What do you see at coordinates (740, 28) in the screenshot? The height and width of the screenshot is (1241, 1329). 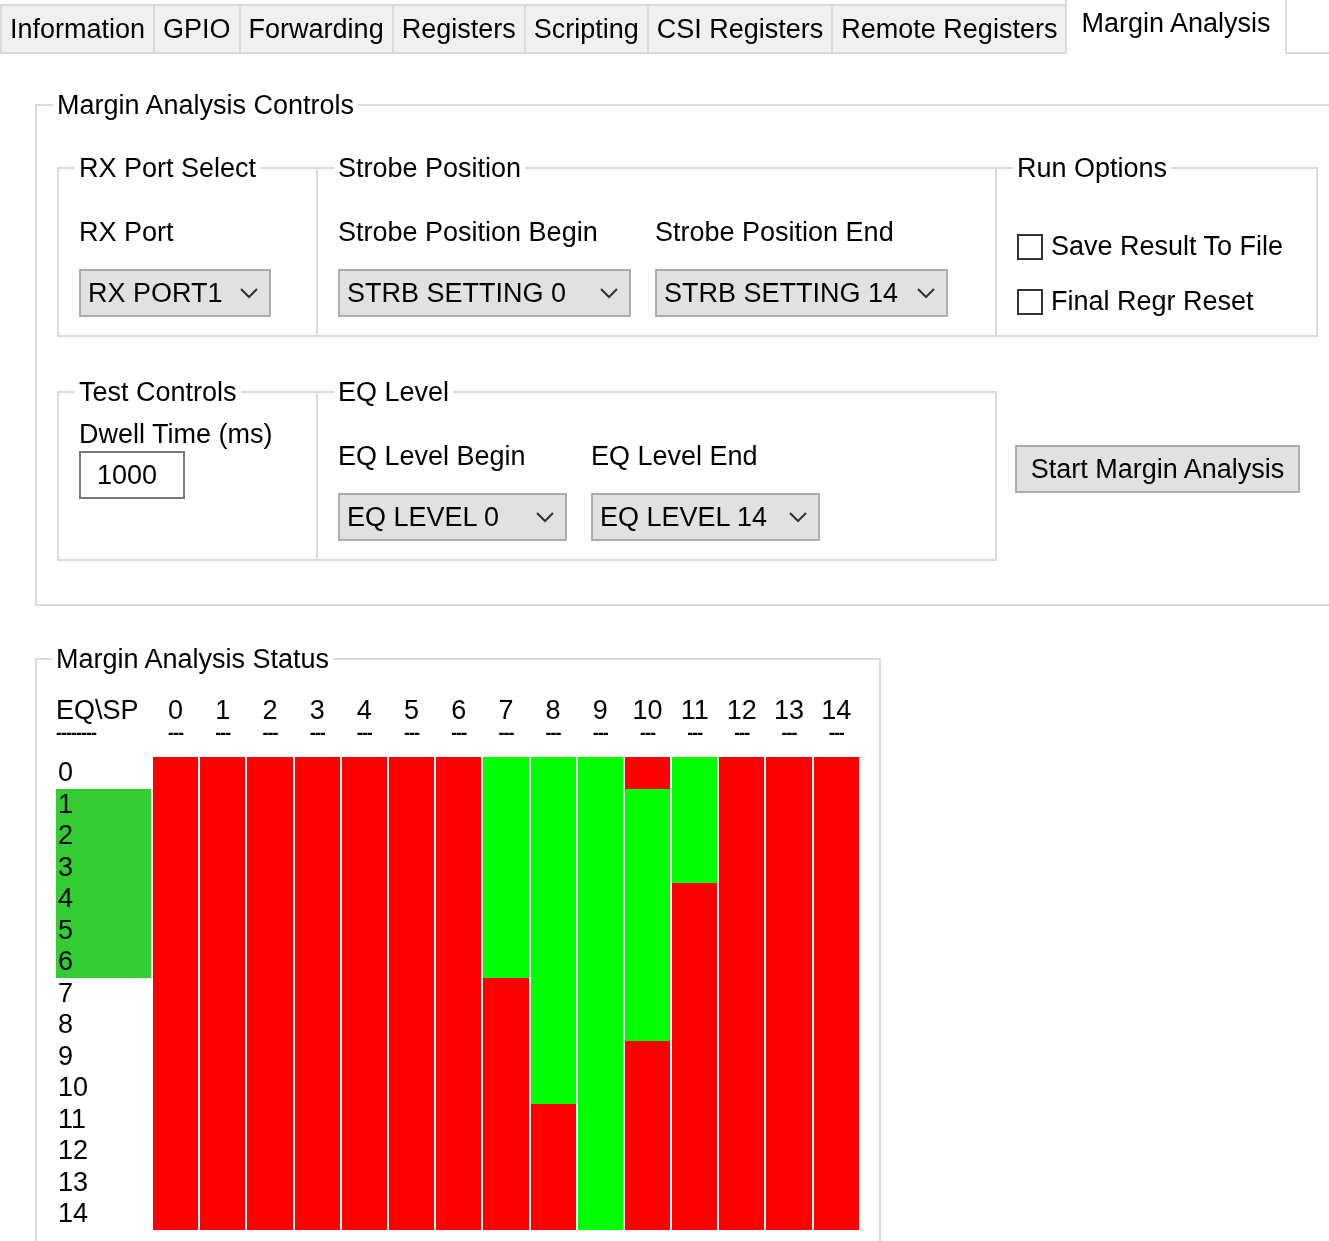 I see `tab: CSI Registers` at bounding box center [740, 28].